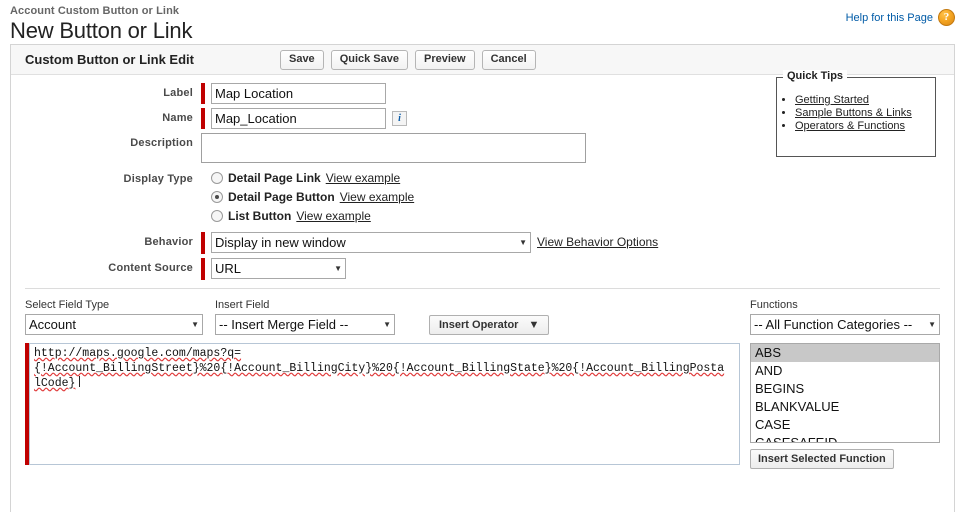 The image size is (963, 514). I want to click on content-source-label: Content Source, so click(150, 268).